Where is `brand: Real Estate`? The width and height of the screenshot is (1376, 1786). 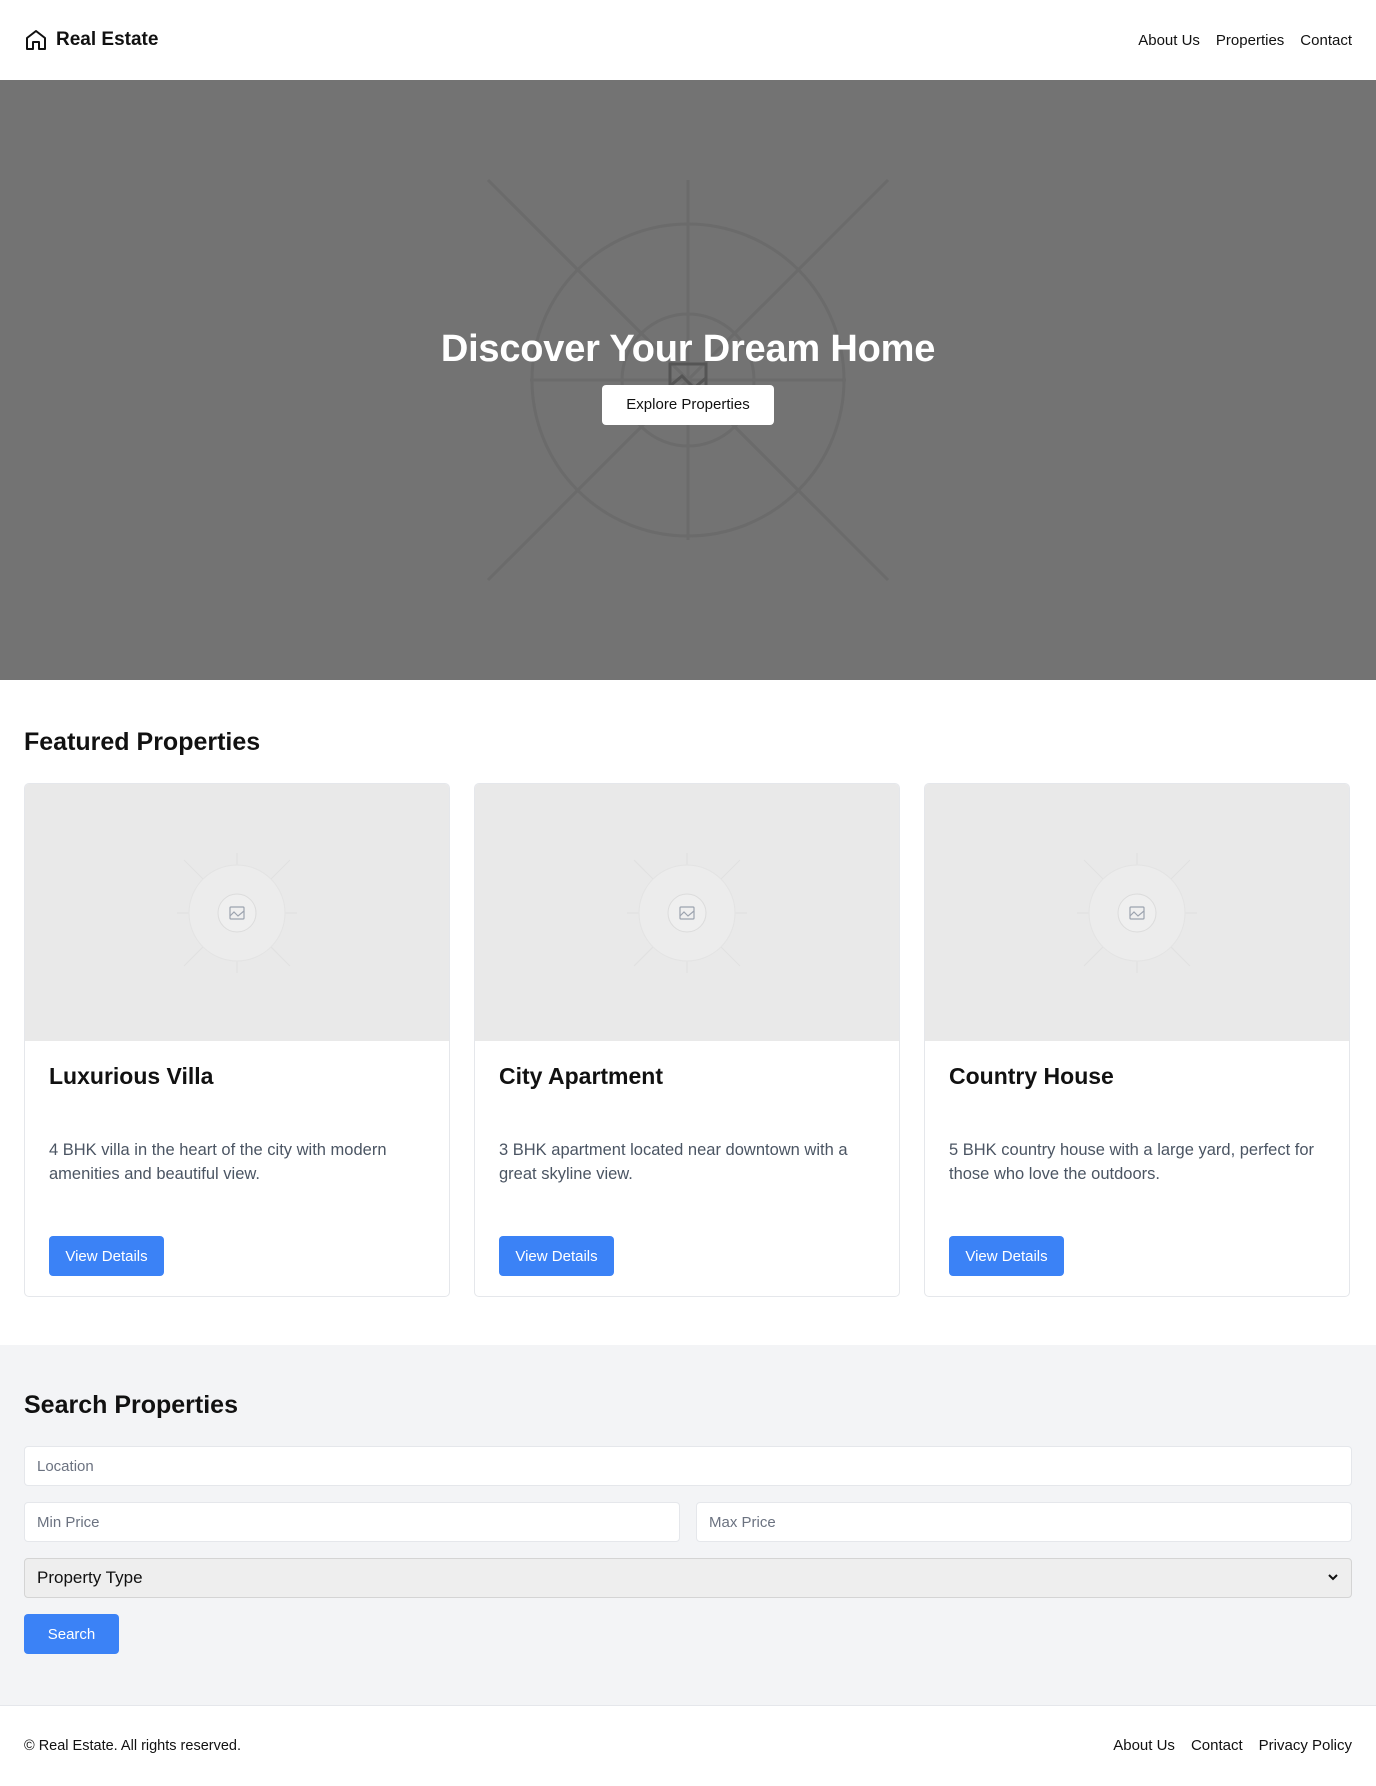
brand: Real Estate is located at coordinates (91, 40).